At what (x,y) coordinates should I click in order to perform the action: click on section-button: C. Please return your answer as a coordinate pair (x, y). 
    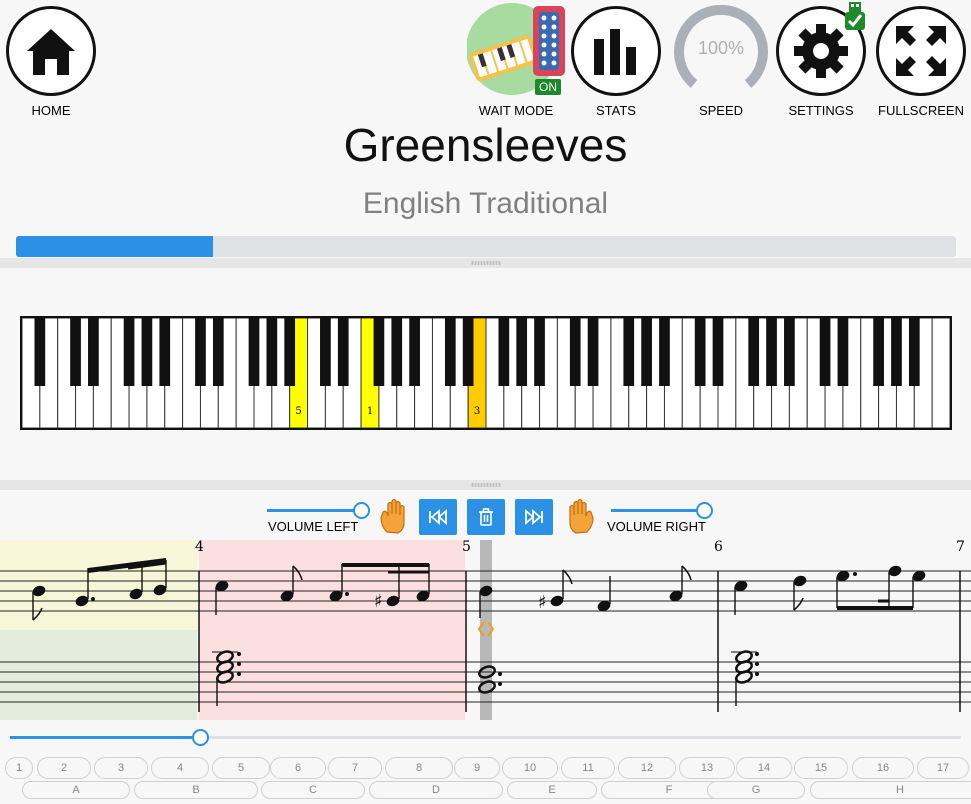
    Looking at the image, I should click on (313, 790).